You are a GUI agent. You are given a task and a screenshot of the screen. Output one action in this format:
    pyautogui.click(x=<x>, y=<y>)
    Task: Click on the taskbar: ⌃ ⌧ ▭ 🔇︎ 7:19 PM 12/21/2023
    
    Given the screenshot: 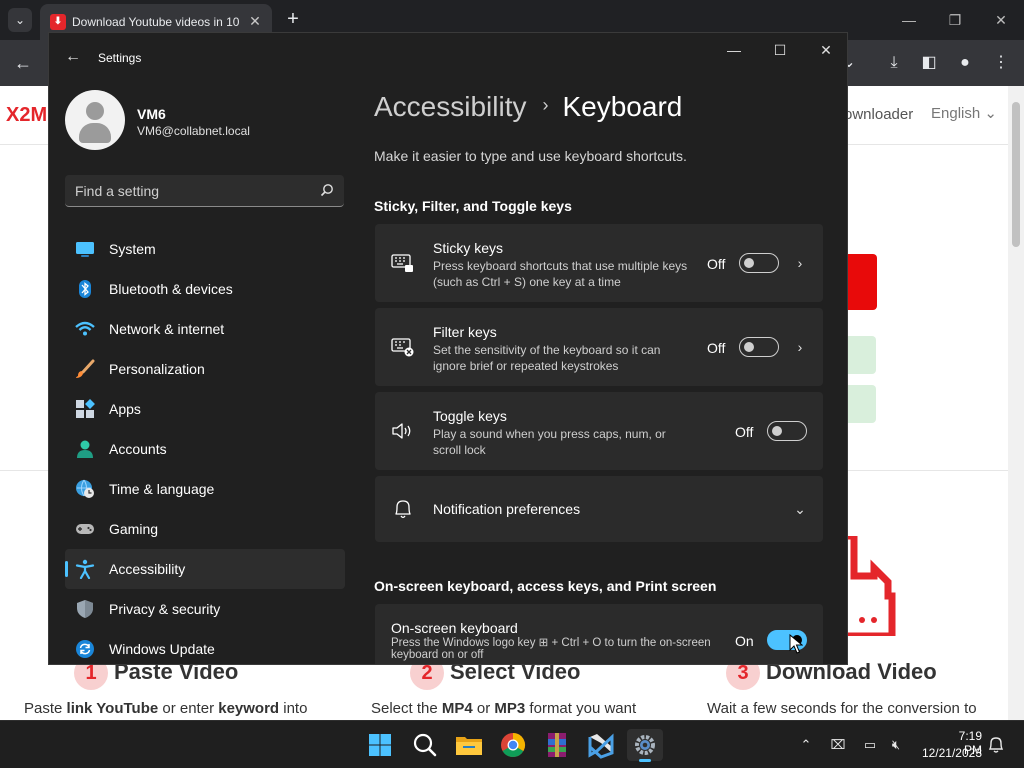 What is the action you would take?
    pyautogui.click(x=512, y=744)
    